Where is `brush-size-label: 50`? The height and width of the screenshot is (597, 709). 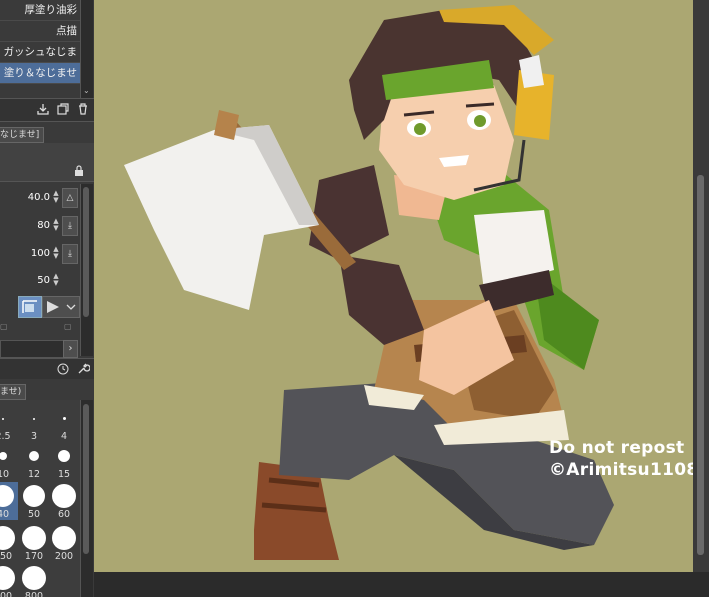
brush-size-label: 50 is located at coordinates (34, 514).